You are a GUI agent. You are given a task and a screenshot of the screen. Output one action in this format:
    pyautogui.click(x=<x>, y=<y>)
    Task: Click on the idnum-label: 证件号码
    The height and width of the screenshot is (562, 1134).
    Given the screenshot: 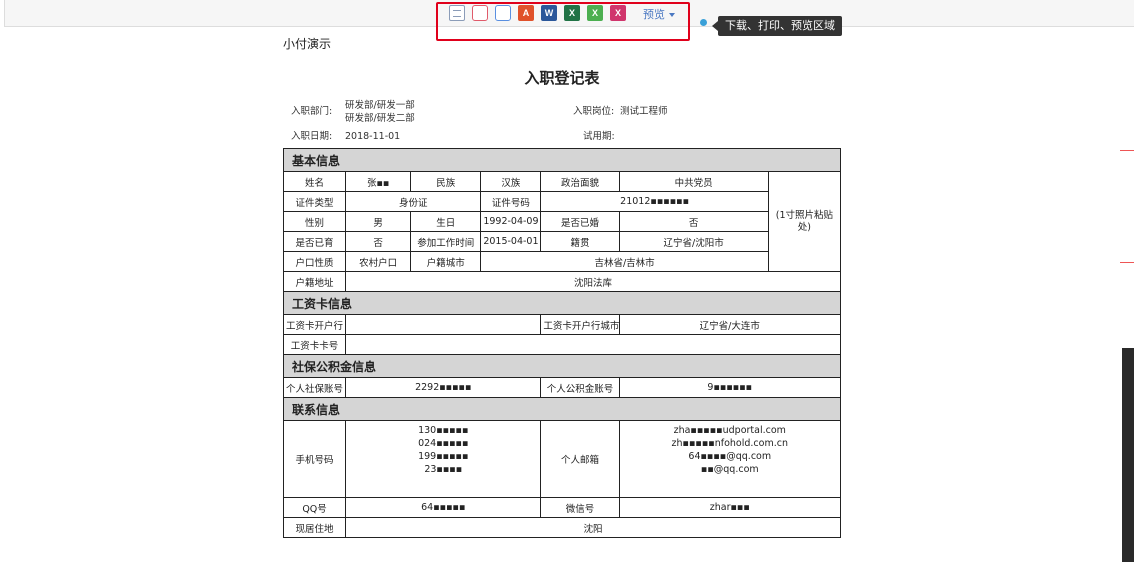 What is the action you would take?
    pyautogui.click(x=511, y=201)
    